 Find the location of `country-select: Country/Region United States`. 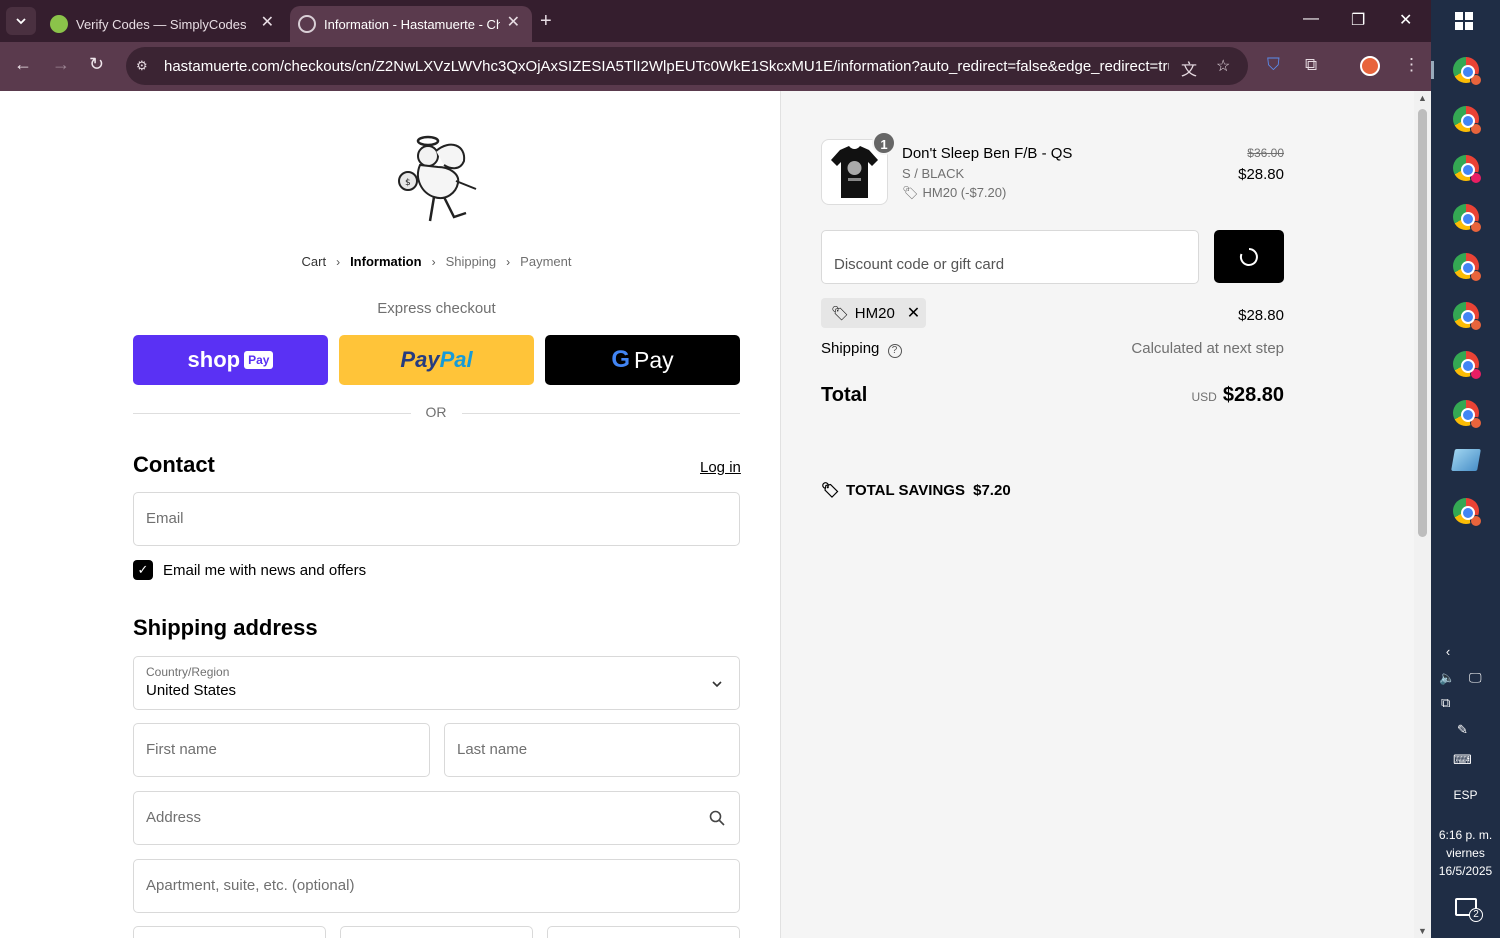

country-select: Country/Region United States is located at coordinates (436, 683).